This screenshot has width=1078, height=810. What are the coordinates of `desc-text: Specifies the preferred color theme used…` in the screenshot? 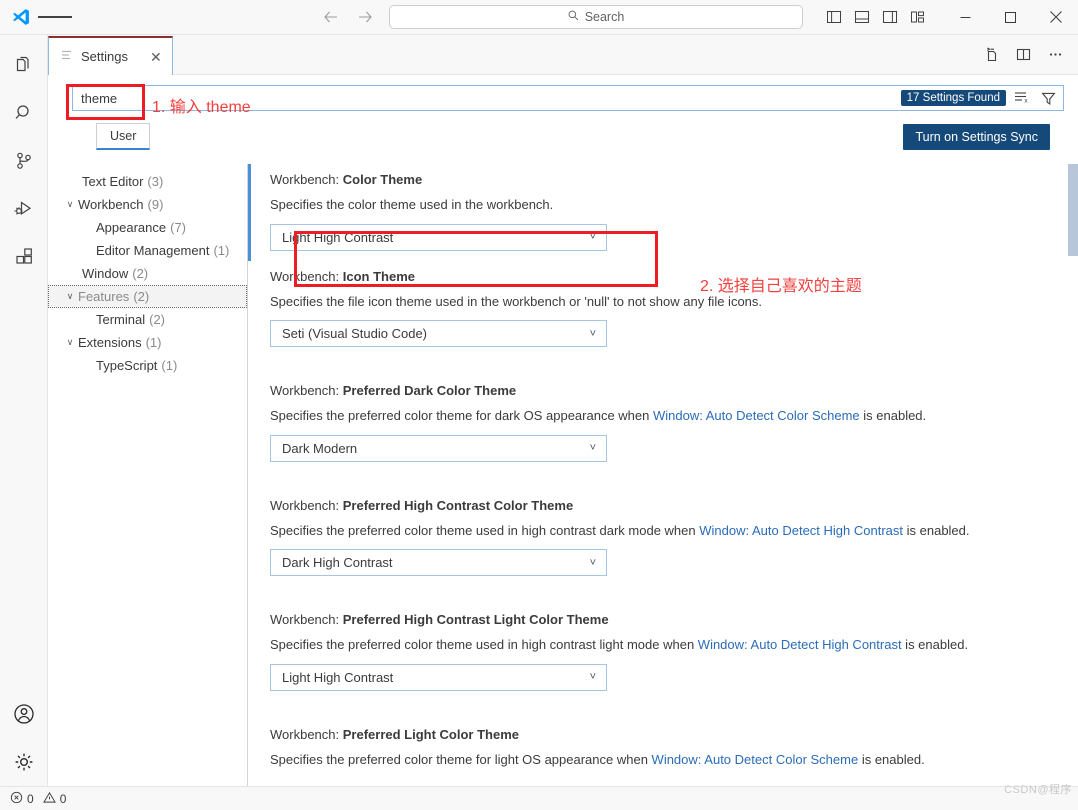 It's located at (484, 645).